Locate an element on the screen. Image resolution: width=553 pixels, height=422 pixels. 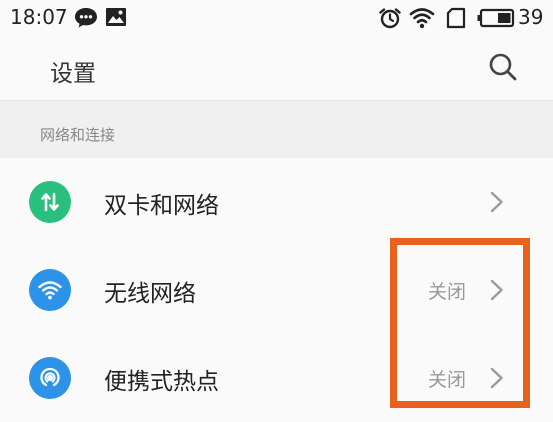
status-bar: 18:07 39 is located at coordinates (276, 18).